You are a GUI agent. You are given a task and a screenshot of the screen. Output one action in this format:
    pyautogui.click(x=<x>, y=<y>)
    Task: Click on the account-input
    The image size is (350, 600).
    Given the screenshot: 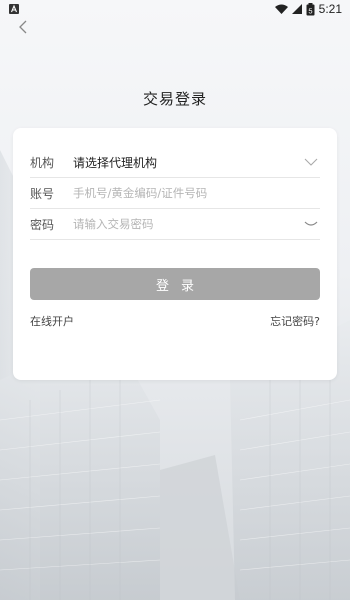 What is the action you would take?
    pyautogui.click(x=196, y=193)
    